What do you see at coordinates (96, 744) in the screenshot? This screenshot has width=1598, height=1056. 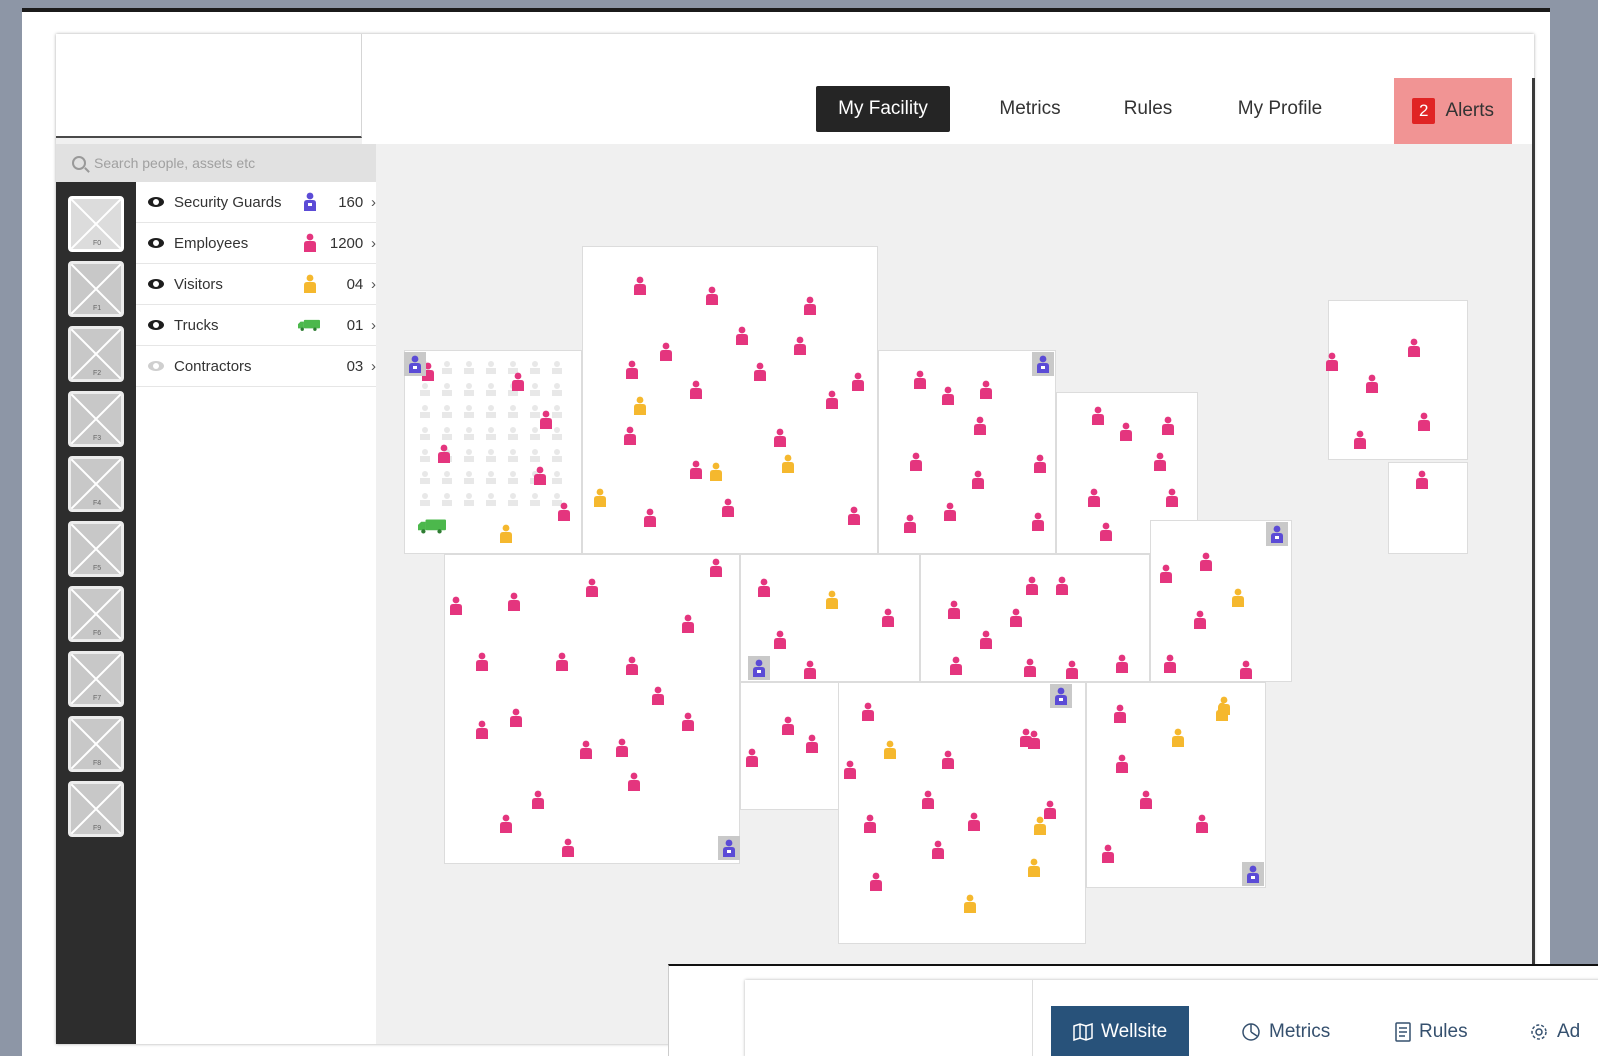 I see `floor-thumb-f8: F8` at bounding box center [96, 744].